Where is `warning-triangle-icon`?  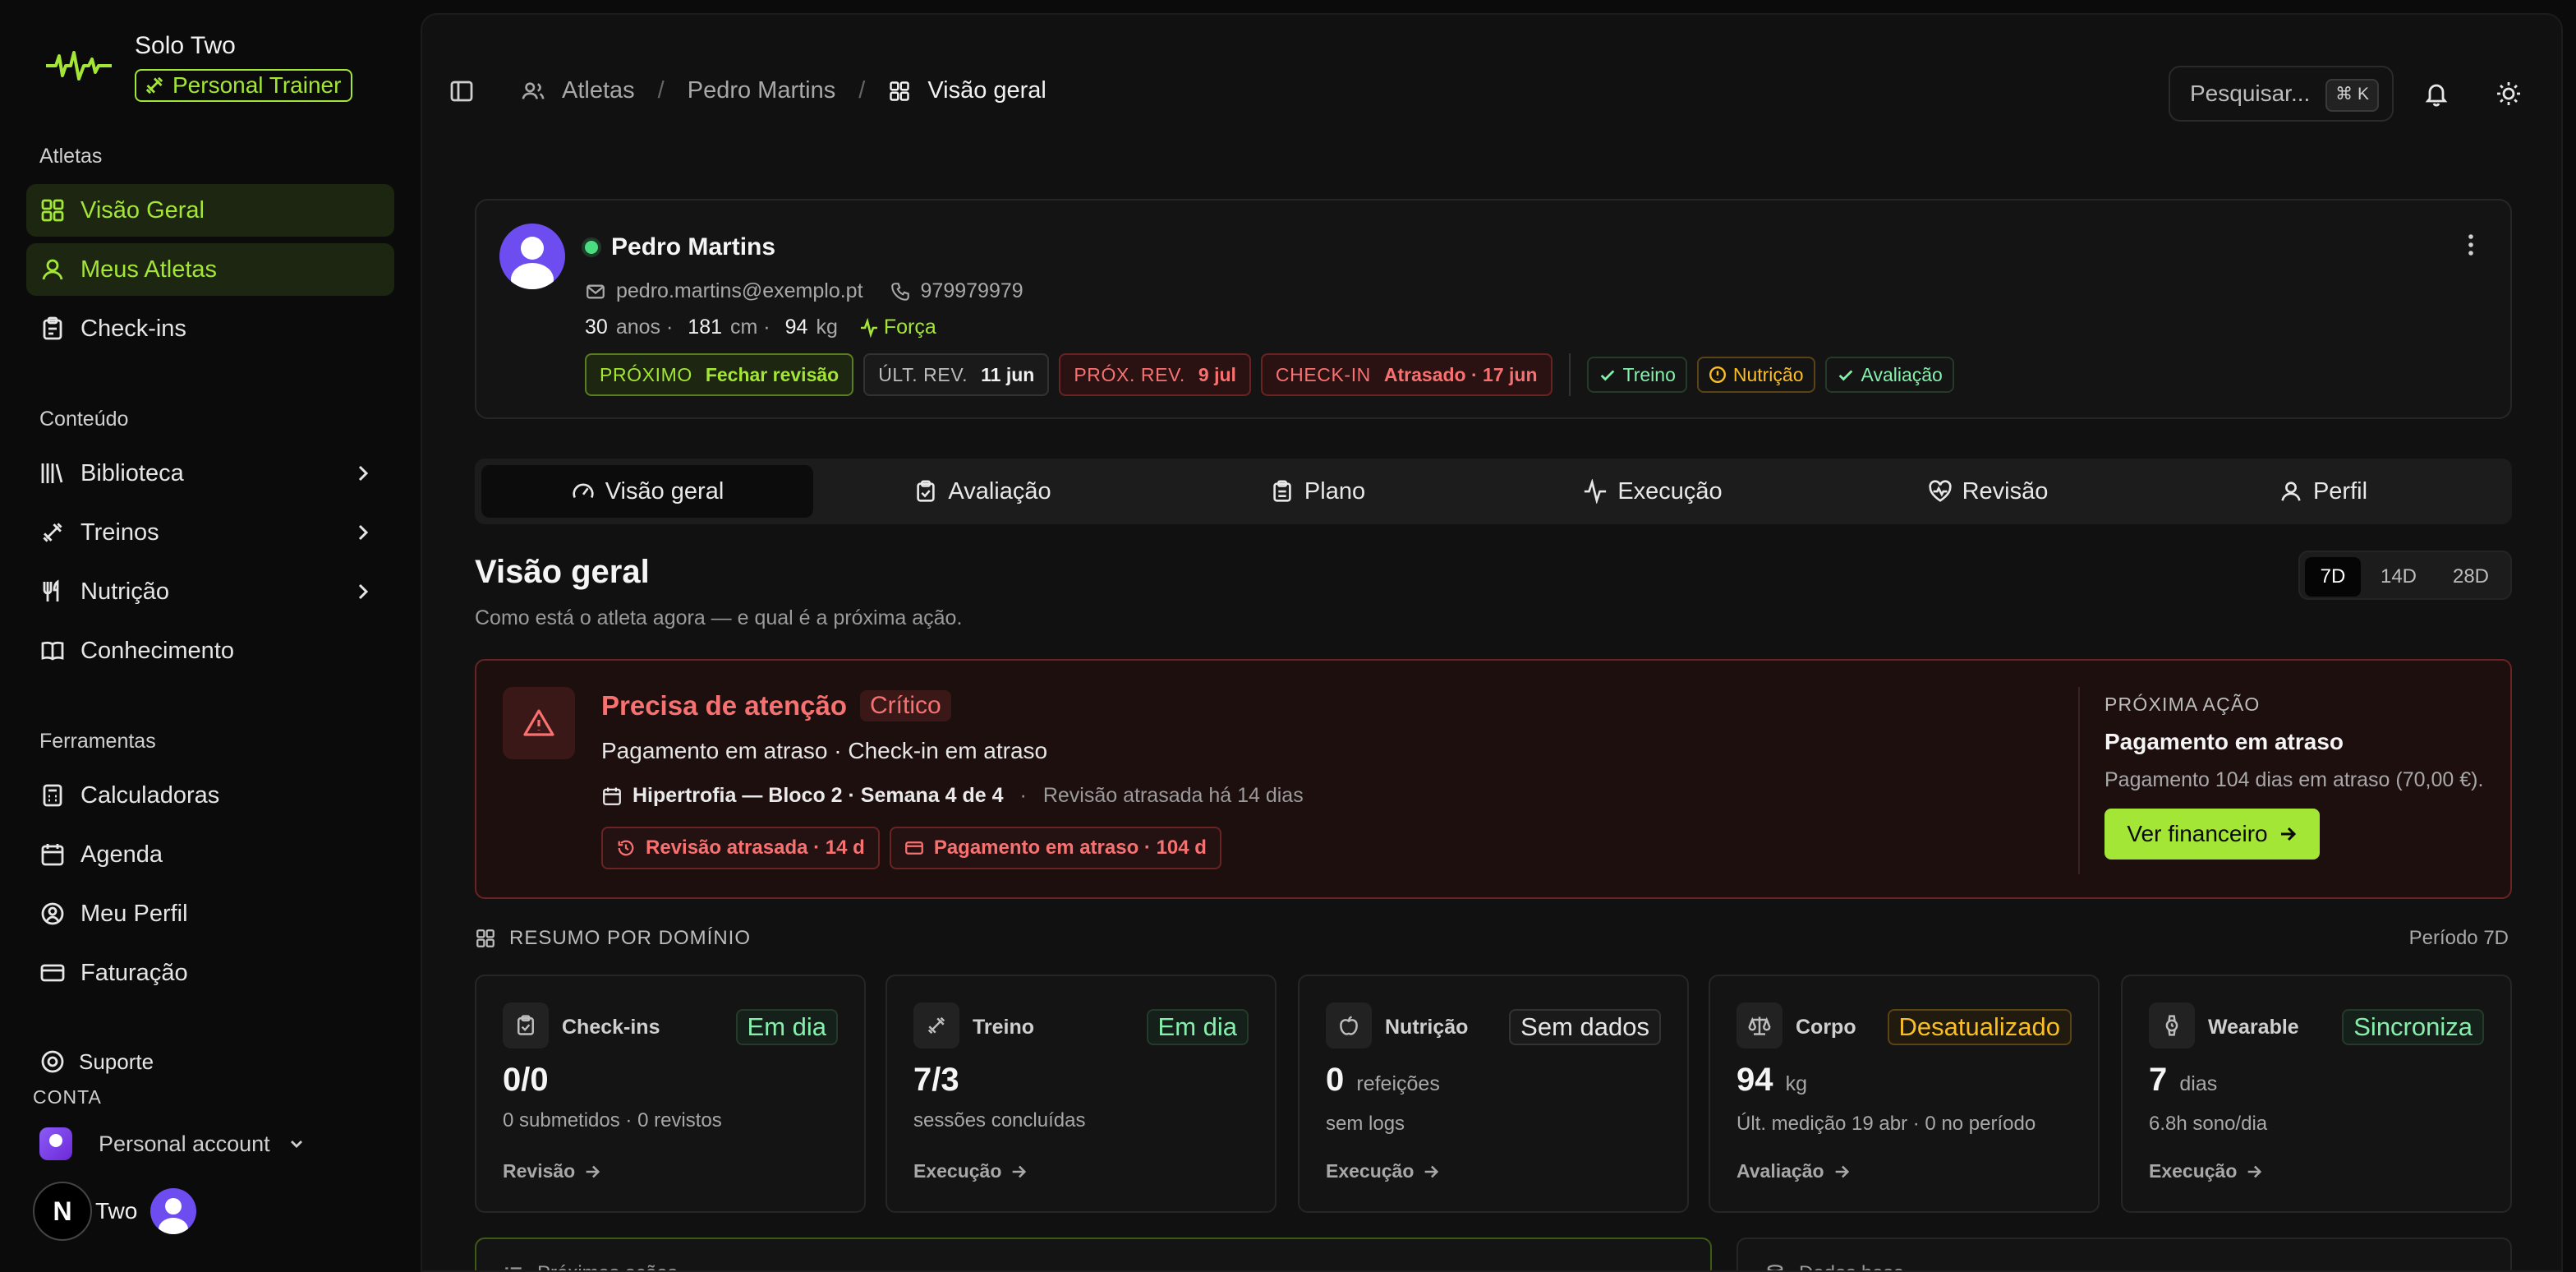
warning-triangle-icon is located at coordinates (538, 722).